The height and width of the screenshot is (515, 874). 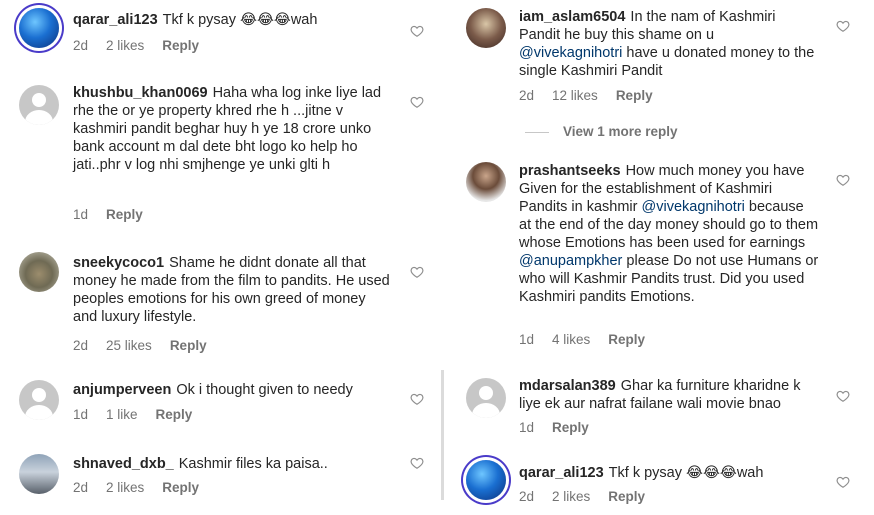 I want to click on comment-meta: 2d 25 likes Reply, so click(x=149, y=345).